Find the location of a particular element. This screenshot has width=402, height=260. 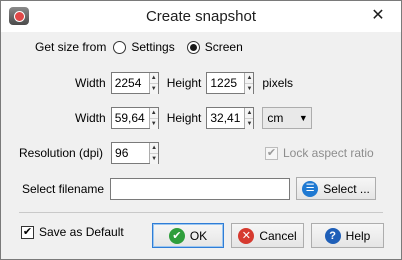

lock-aspect-row: ✔ Lock aspect ratio is located at coordinates (319, 153).